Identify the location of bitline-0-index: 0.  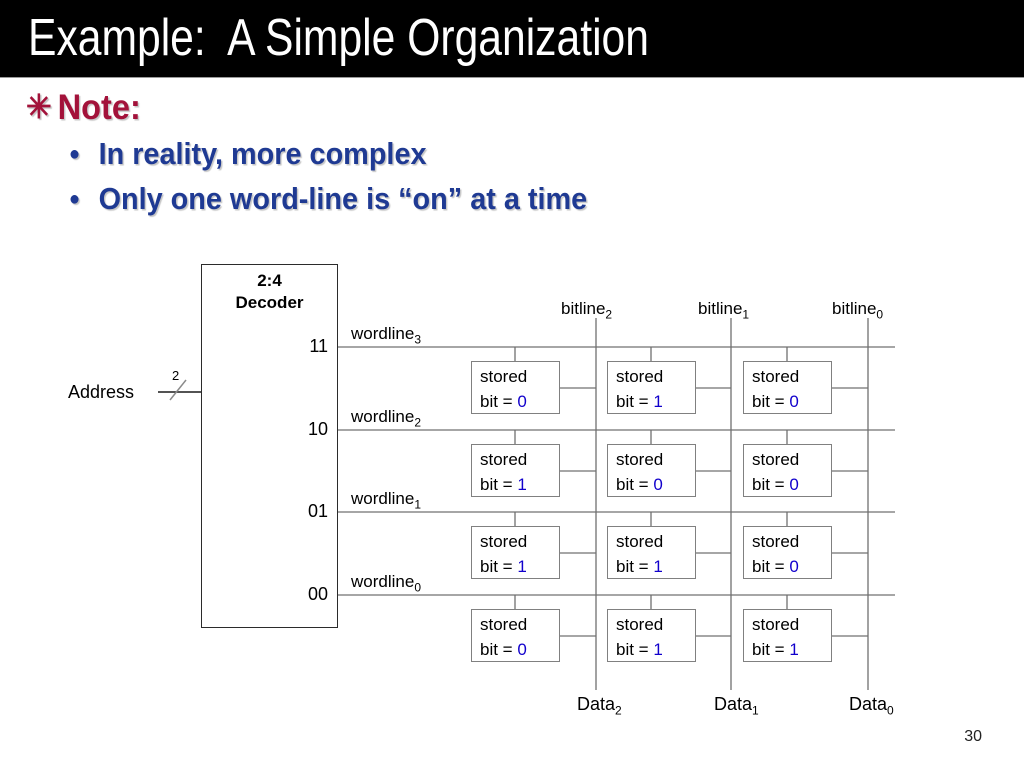
(880, 314).